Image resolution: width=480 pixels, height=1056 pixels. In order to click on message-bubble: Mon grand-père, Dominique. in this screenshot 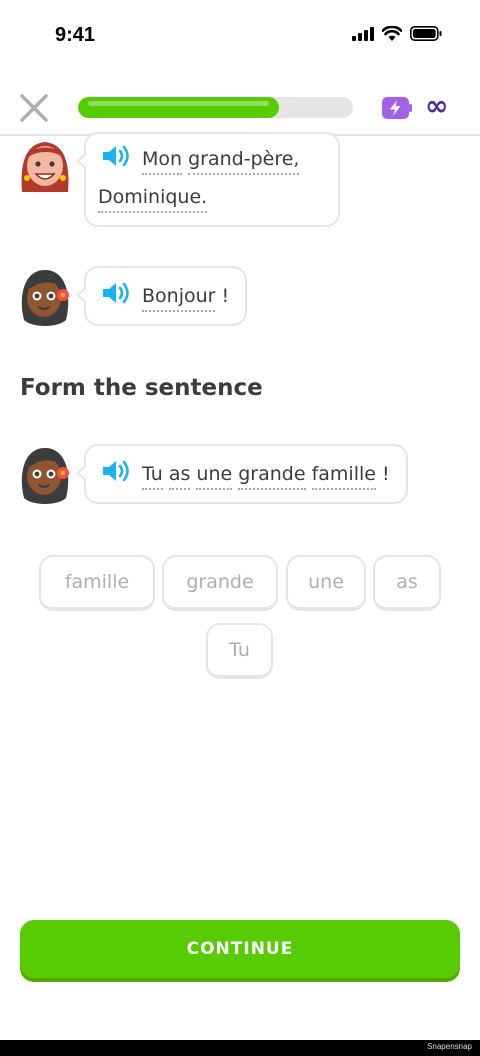, I will do `click(208, 179)`.